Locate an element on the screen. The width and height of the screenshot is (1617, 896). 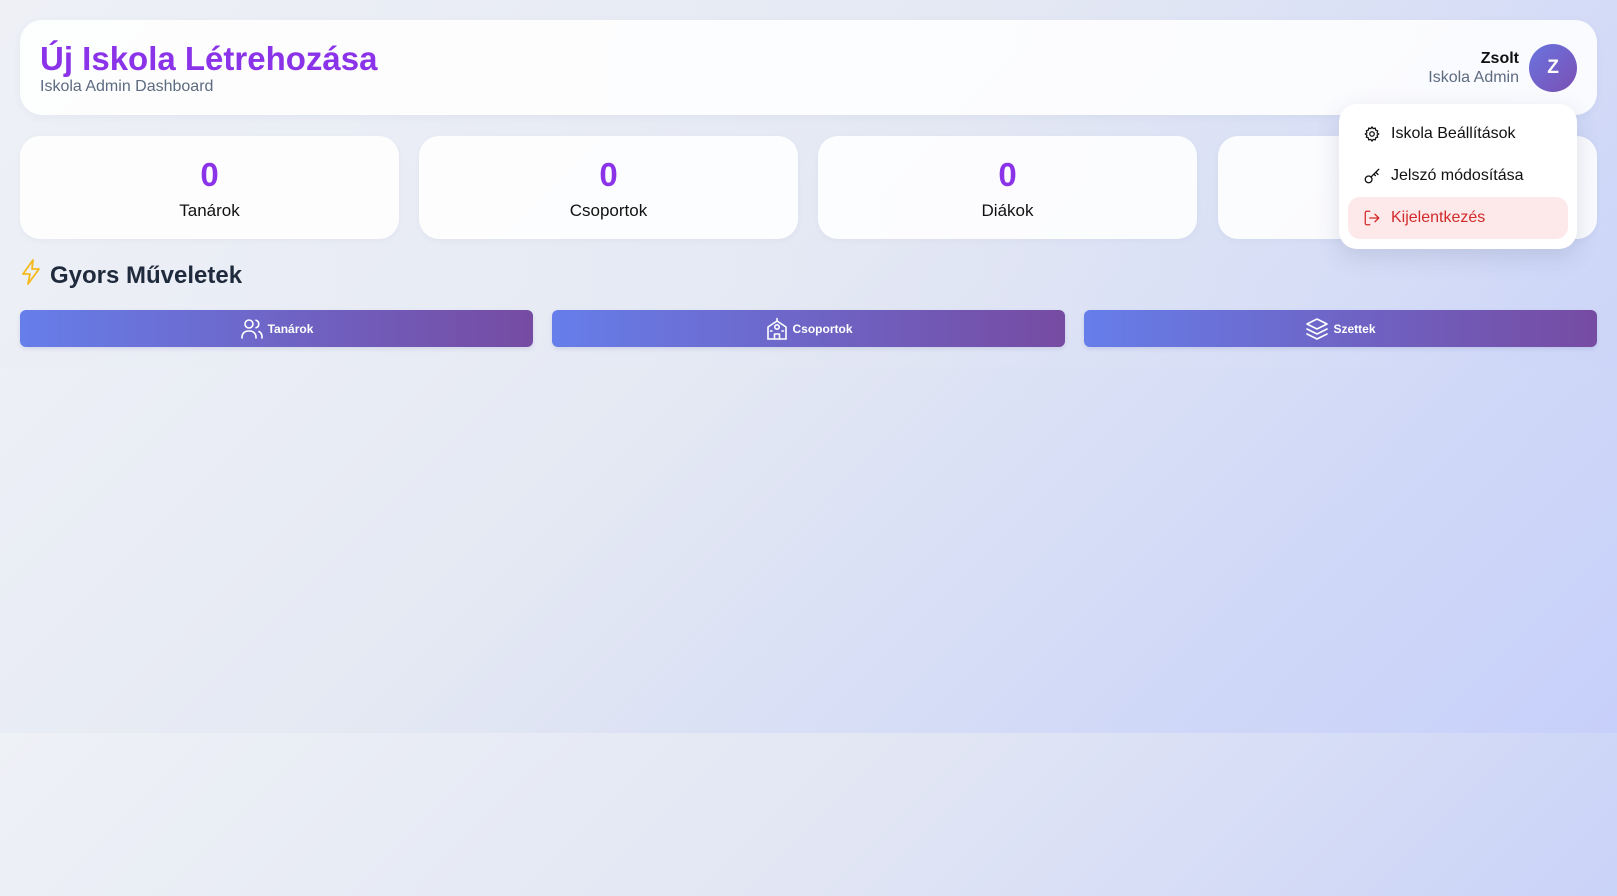
stat-card-teachers: 0 Tanárok is located at coordinates (209, 187).